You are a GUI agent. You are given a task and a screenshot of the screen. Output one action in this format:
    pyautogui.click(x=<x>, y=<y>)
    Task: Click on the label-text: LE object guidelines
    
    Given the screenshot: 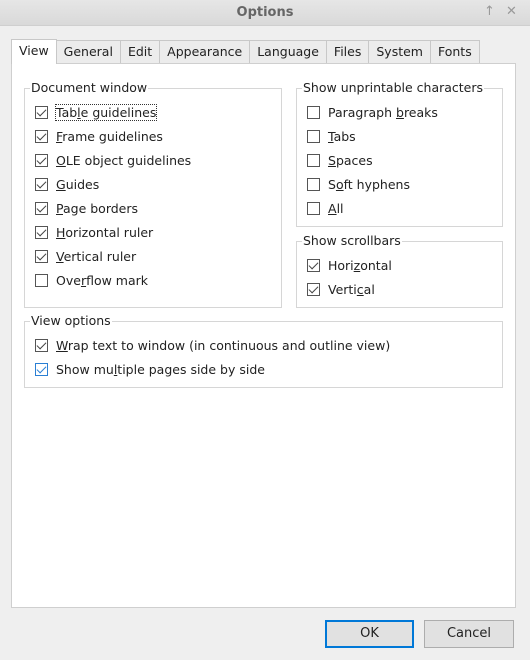 What is the action you would take?
    pyautogui.click(x=128, y=160)
    